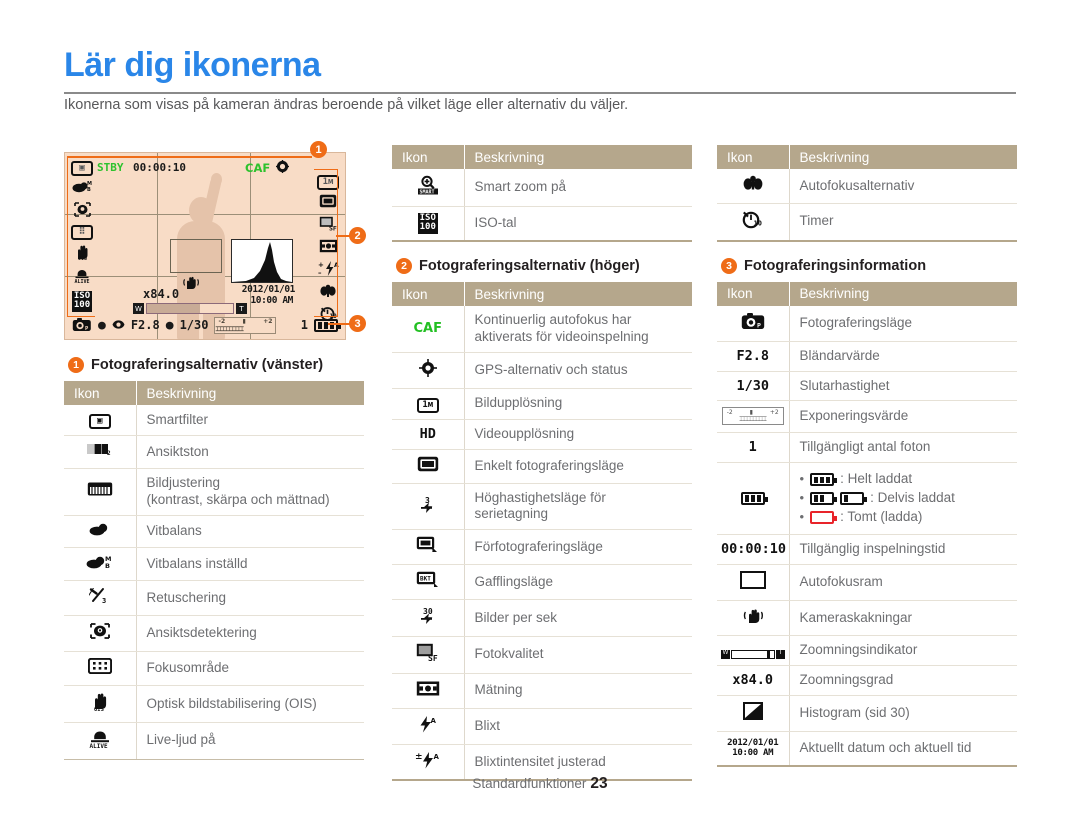 This screenshot has height=815, width=1080. Describe the element at coordinates (903, 323) in the screenshot. I see `row-desc: Fotograferingsläge` at that location.